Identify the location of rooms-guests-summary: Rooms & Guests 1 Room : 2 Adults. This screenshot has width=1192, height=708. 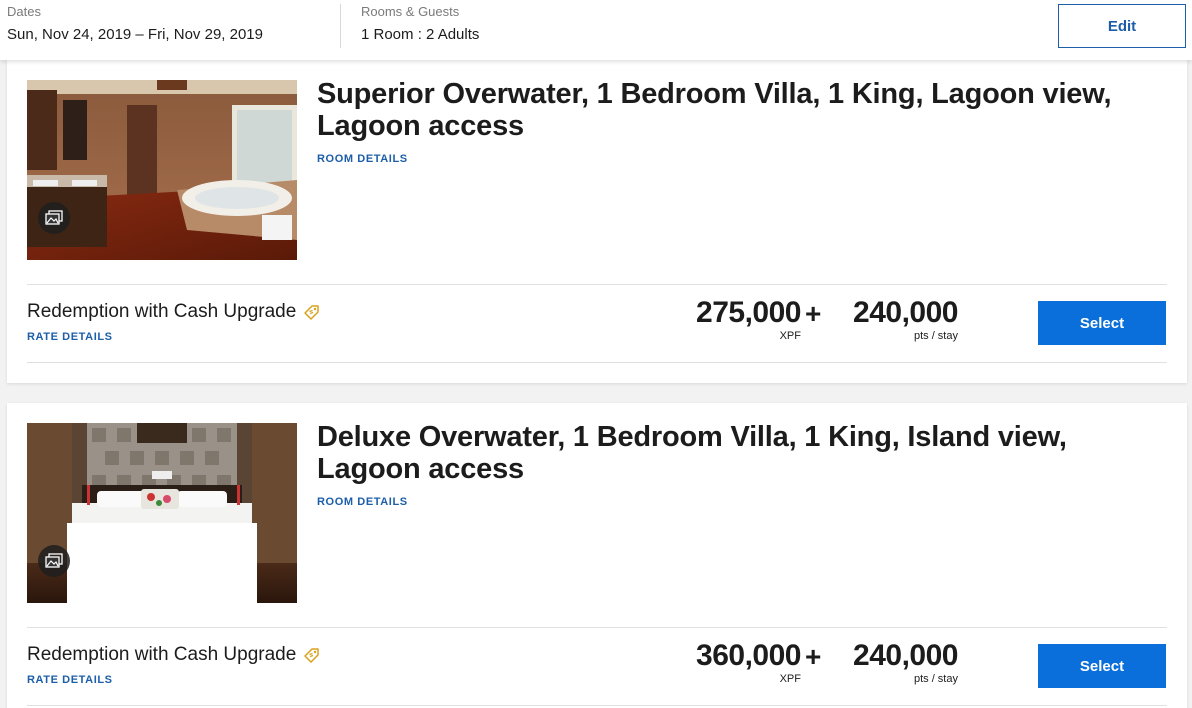
(420, 24).